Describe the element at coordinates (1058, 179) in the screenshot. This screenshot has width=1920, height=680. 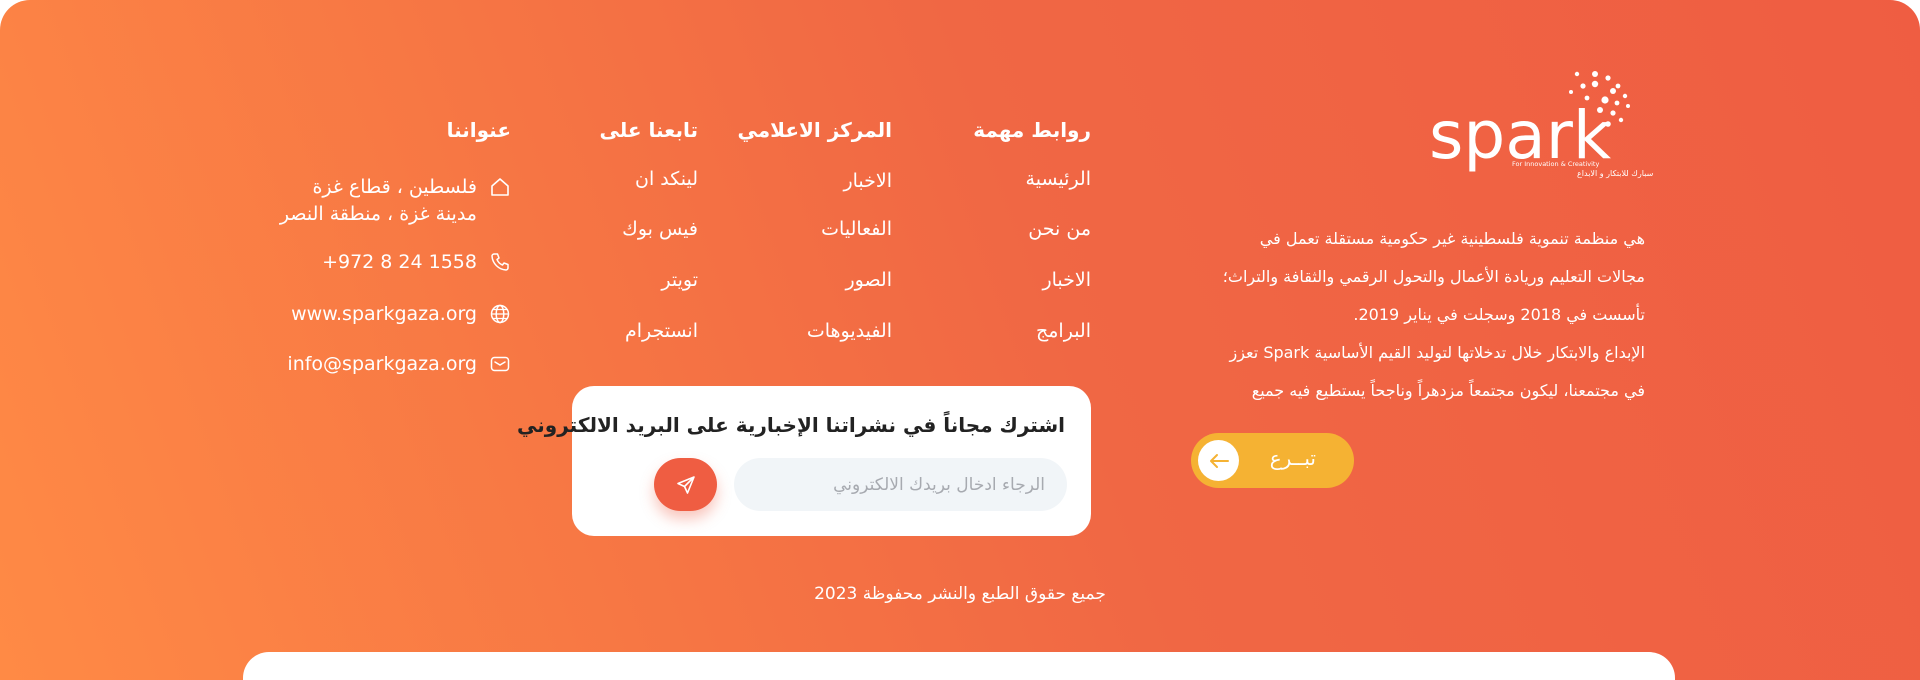
I see `footer-link-home: الرئيسية` at that location.